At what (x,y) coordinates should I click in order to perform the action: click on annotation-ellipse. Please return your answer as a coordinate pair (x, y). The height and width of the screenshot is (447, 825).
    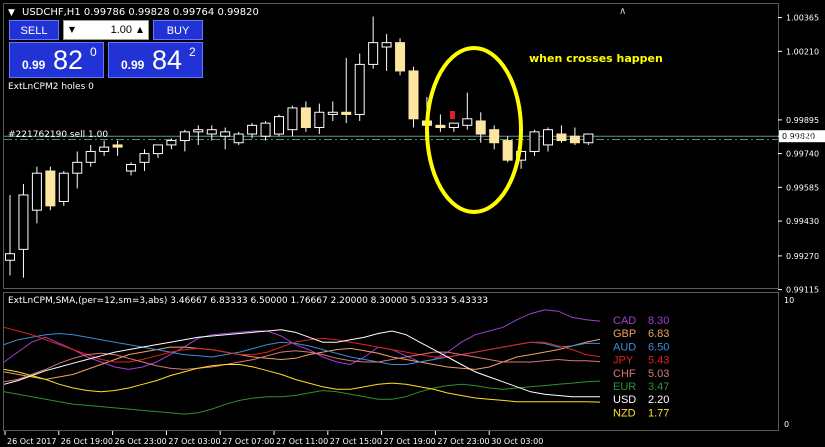
    Looking at the image, I should click on (474, 130).